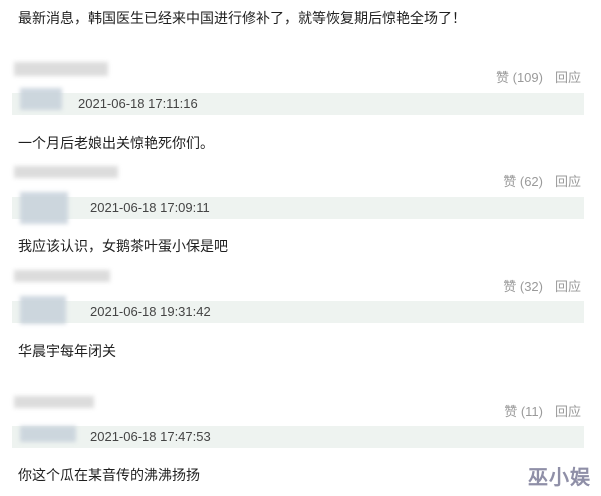 The image size is (601, 496). I want to click on comment-actions: 赞 (62) 回应, so click(542, 180).